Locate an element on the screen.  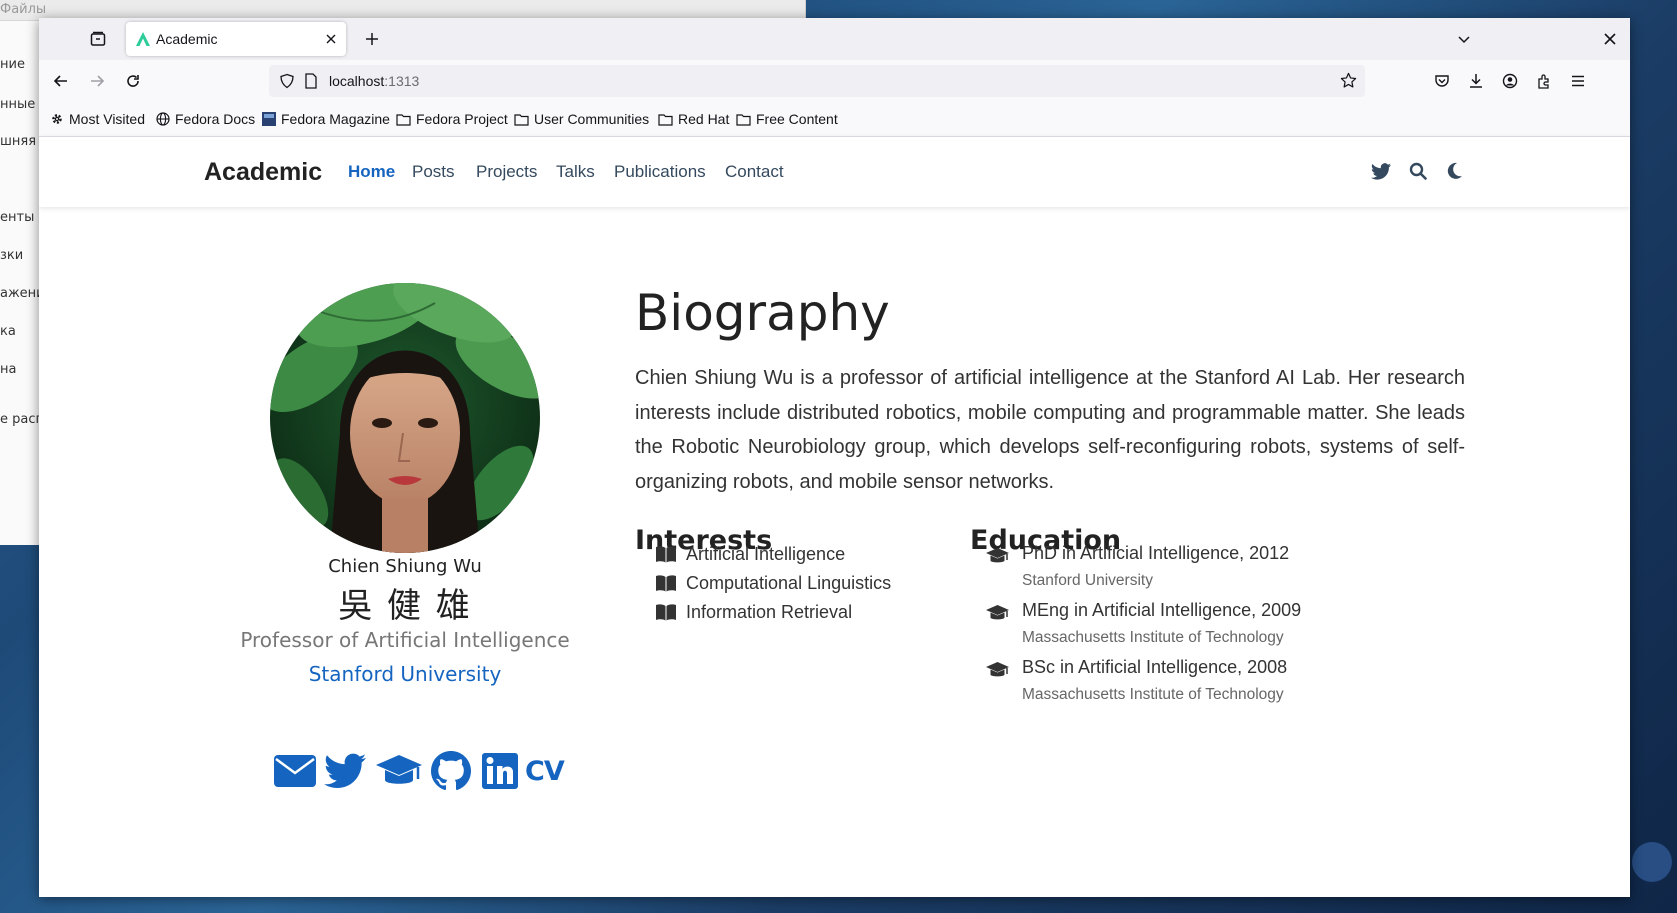
bookmark-label: Free Content is located at coordinates (797, 119).